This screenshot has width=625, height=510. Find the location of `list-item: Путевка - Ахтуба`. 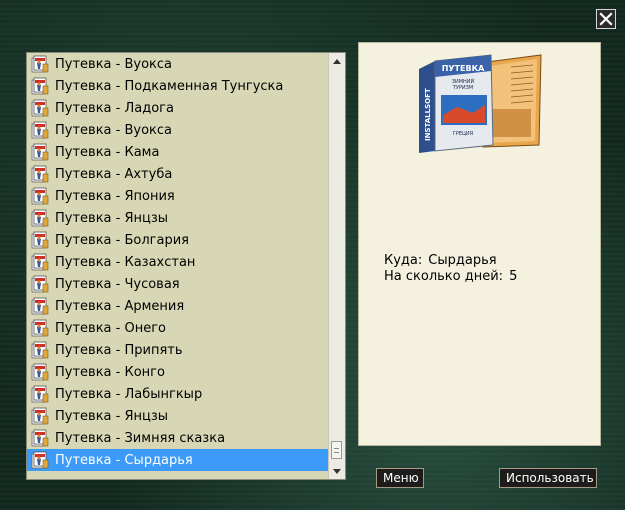

list-item: Путевка - Ахтуба is located at coordinates (177, 174).